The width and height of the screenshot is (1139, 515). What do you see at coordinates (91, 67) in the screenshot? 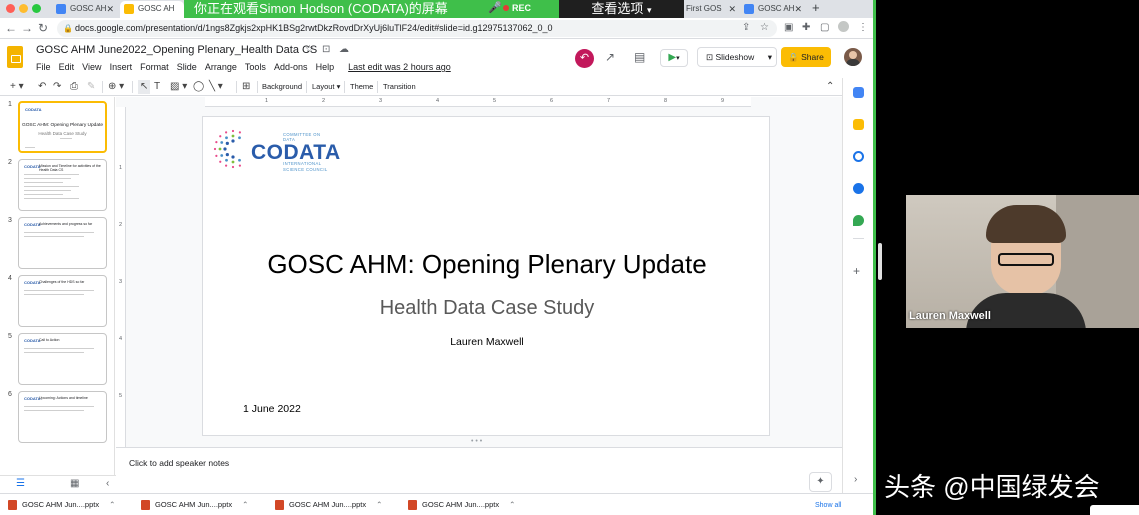
I see `menu-view: View` at bounding box center [91, 67].